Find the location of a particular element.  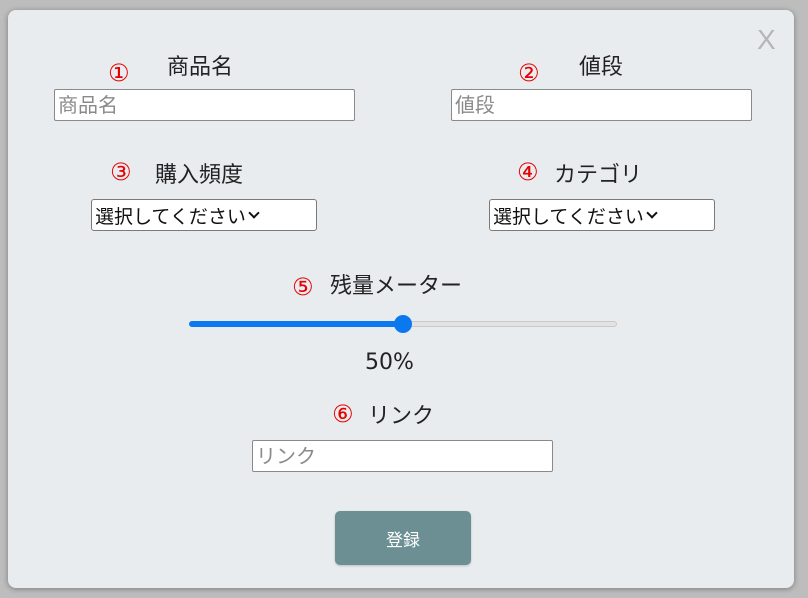

remaining-meter-label: 残量メーター is located at coordinates (396, 286).